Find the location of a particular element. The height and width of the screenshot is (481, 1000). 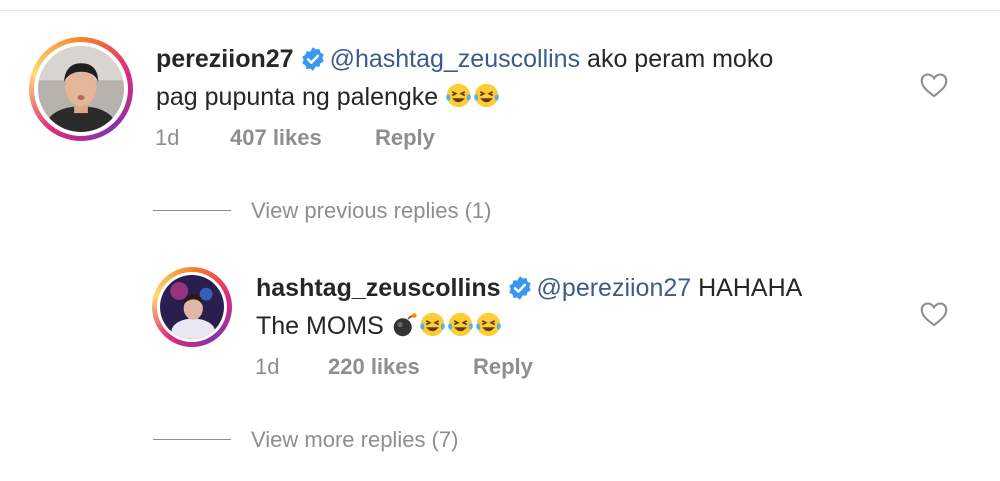

bomb-emoji is located at coordinates (405, 325).